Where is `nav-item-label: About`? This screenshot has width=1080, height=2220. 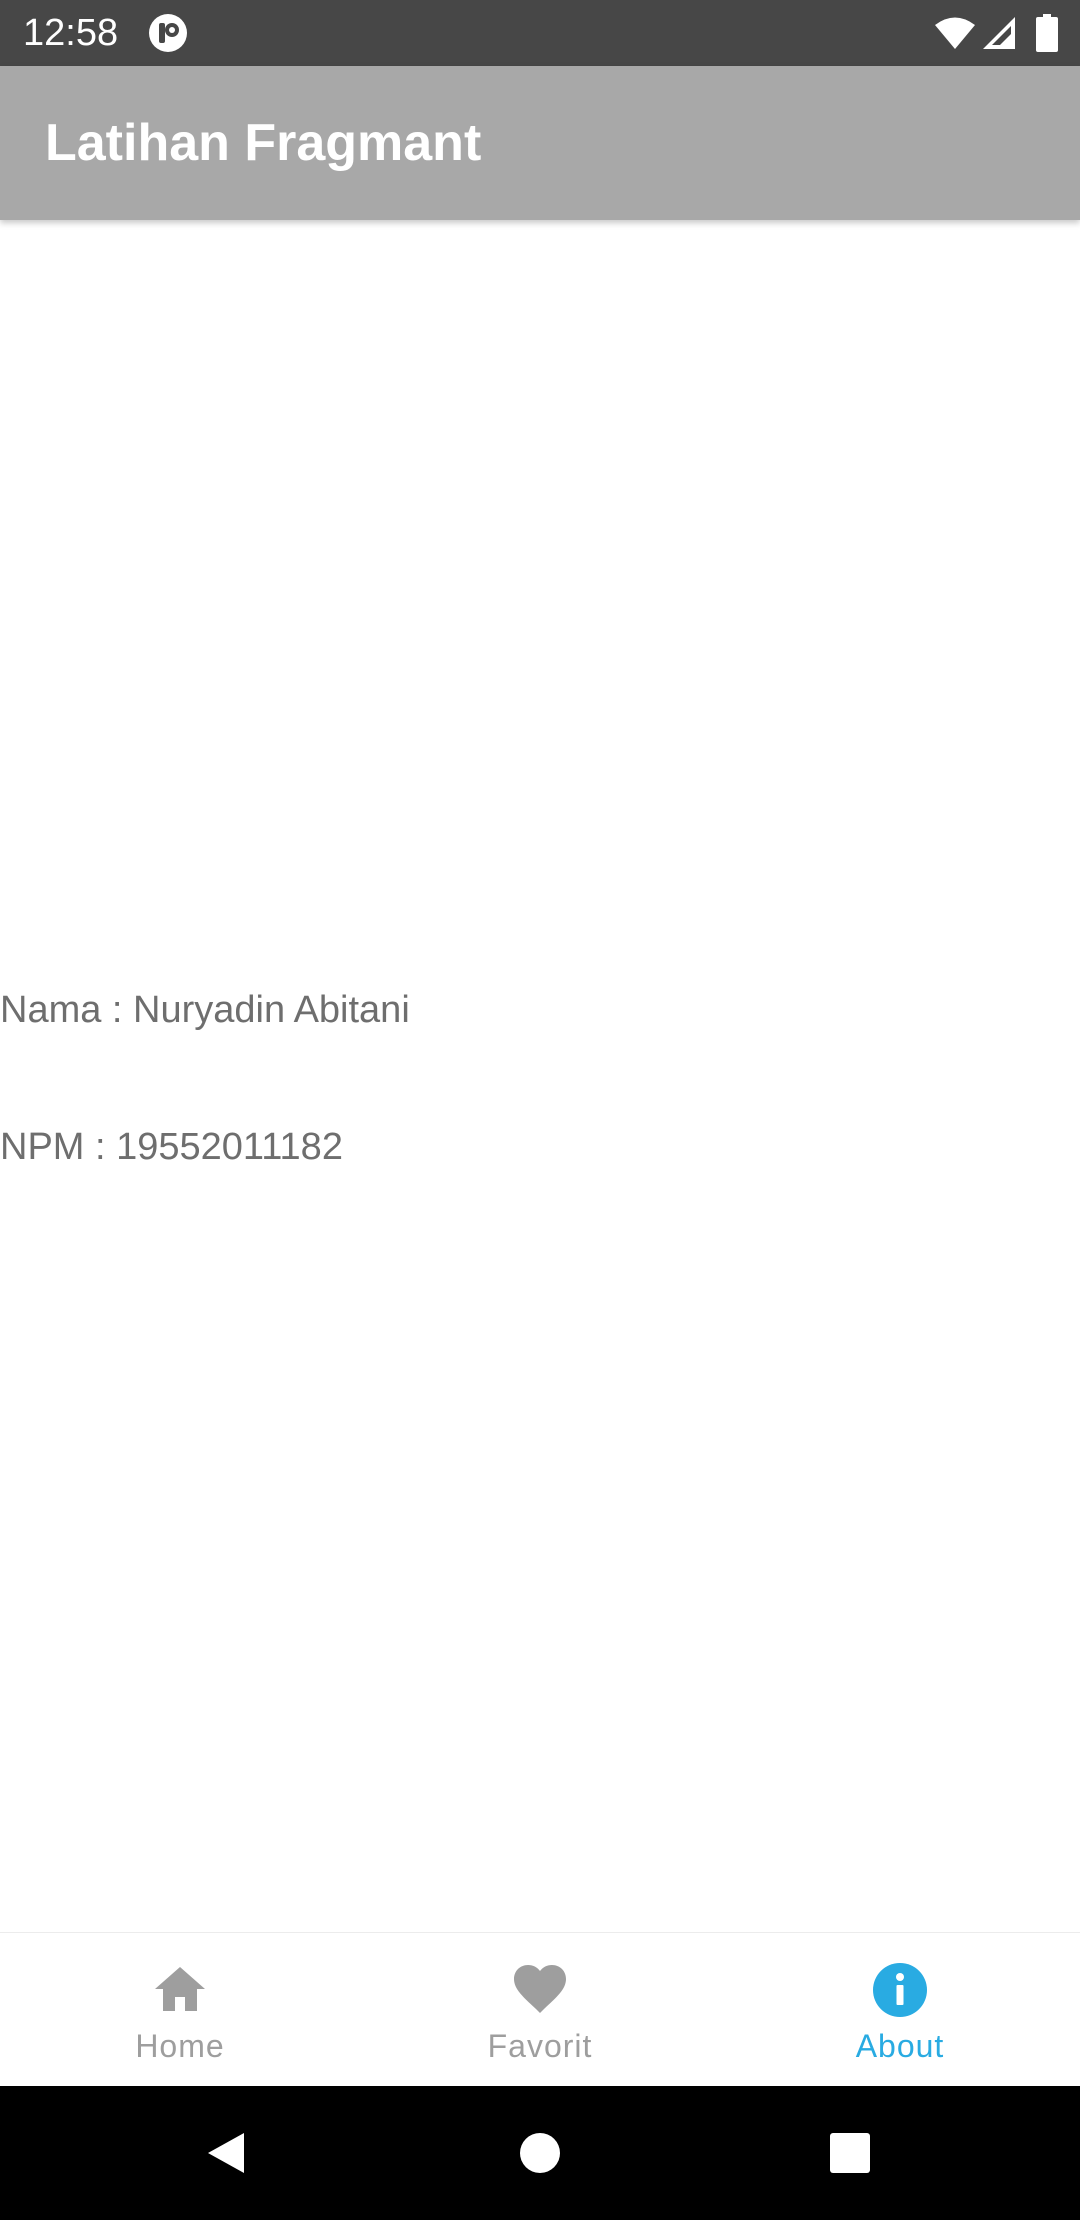
nav-item-label: About is located at coordinates (900, 2046).